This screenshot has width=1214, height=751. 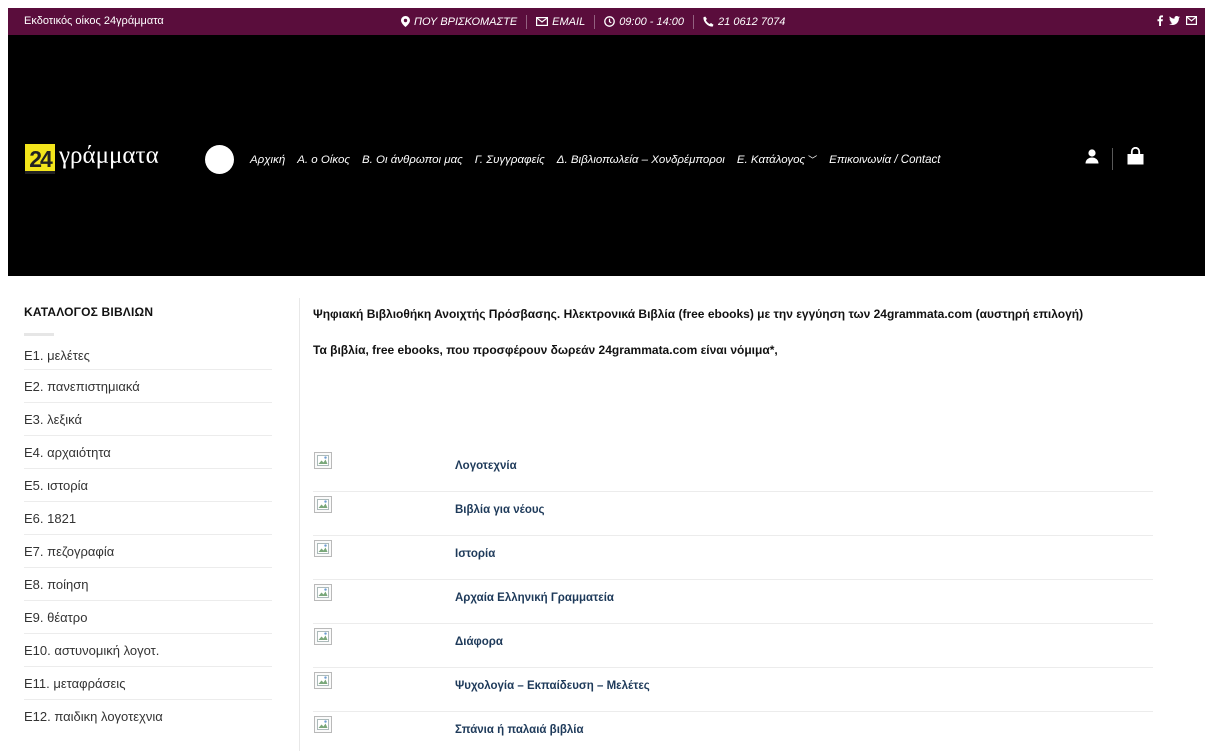 What do you see at coordinates (479, 642) in the screenshot?
I see `category-link: Διάφορα` at bounding box center [479, 642].